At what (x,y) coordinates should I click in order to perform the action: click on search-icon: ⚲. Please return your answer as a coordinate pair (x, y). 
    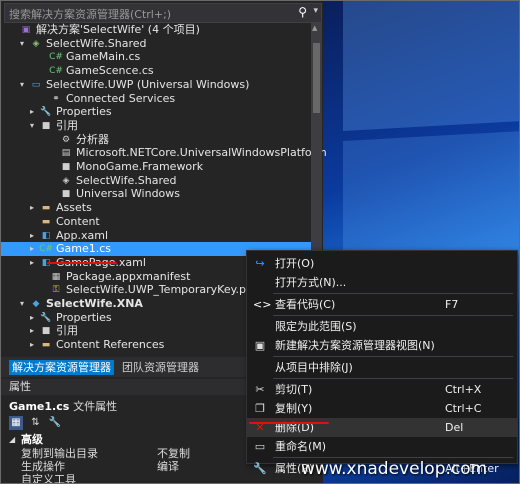
    Looking at the image, I should click on (302, 12).